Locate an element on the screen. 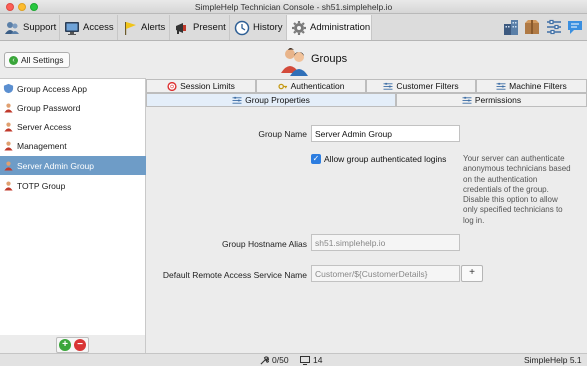 This screenshot has height=366, width=587. tab-support: Support is located at coordinates (30, 27).